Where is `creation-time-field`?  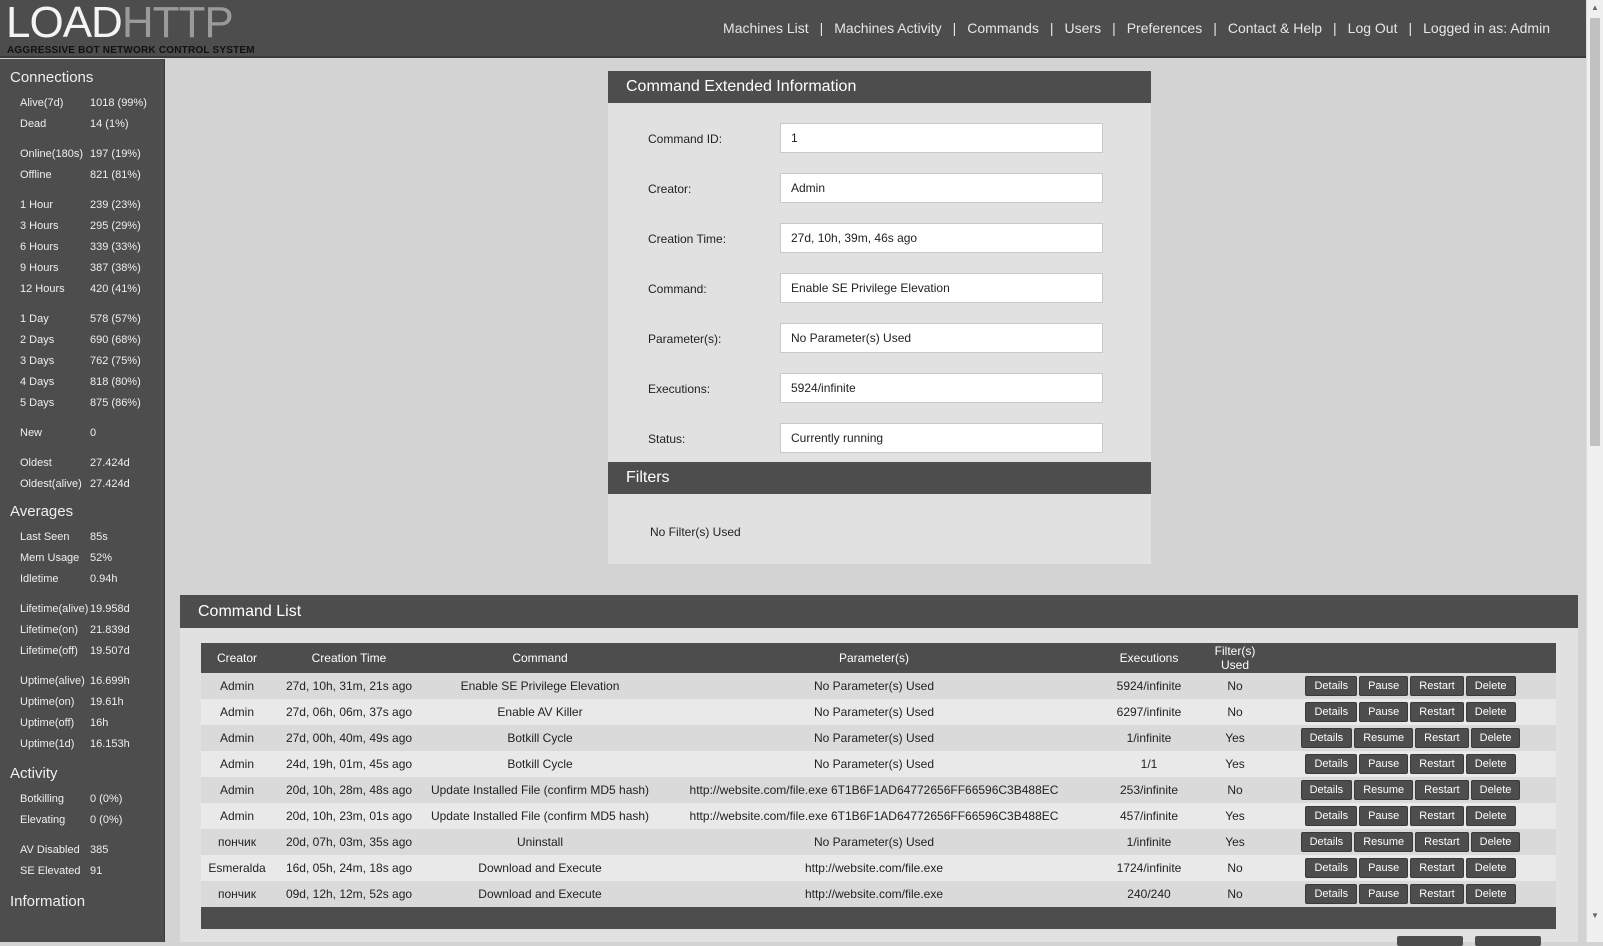
creation-time-field is located at coordinates (941, 238).